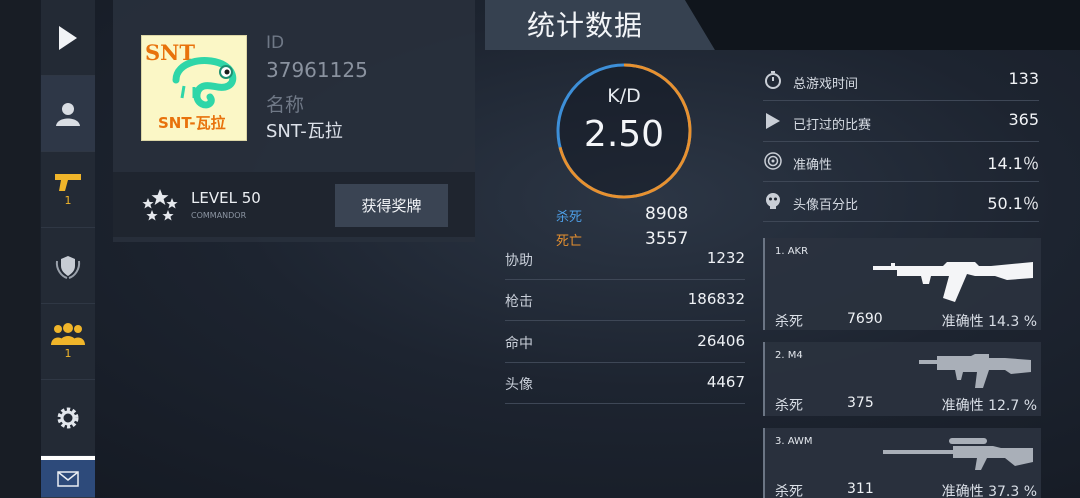 The image size is (1080, 498). I want to click on name-value: SNT-瓦拉, so click(304, 131).